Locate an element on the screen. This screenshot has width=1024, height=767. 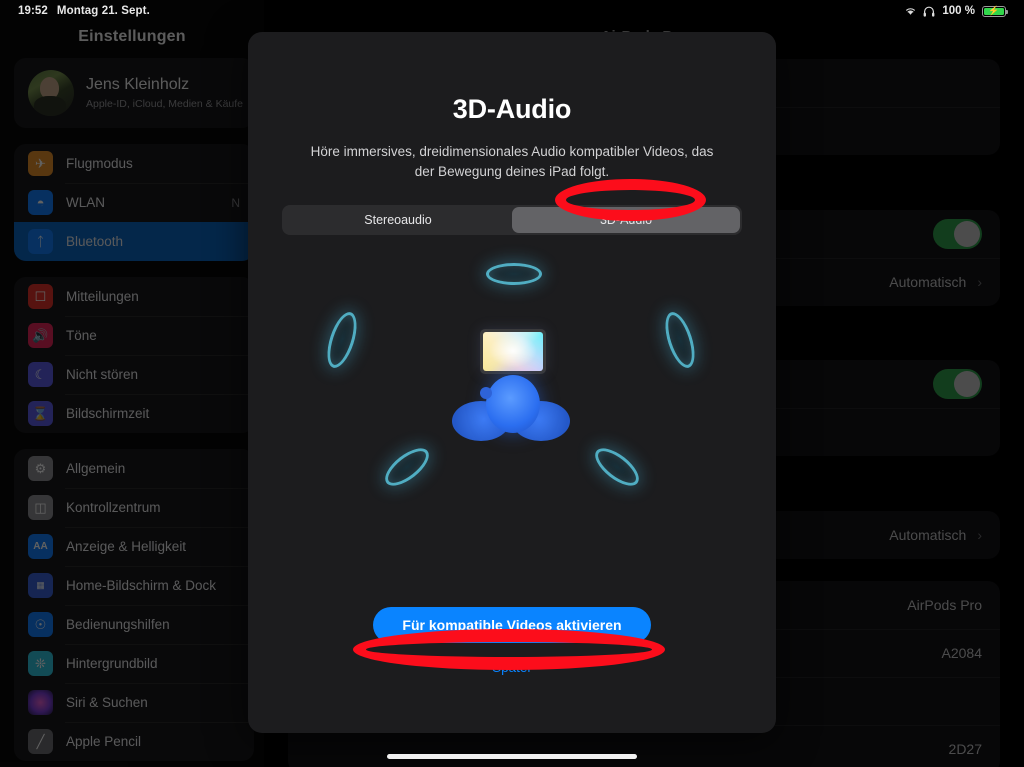
sidebar-item-label: Flugmodus is located at coordinates (99, 163).